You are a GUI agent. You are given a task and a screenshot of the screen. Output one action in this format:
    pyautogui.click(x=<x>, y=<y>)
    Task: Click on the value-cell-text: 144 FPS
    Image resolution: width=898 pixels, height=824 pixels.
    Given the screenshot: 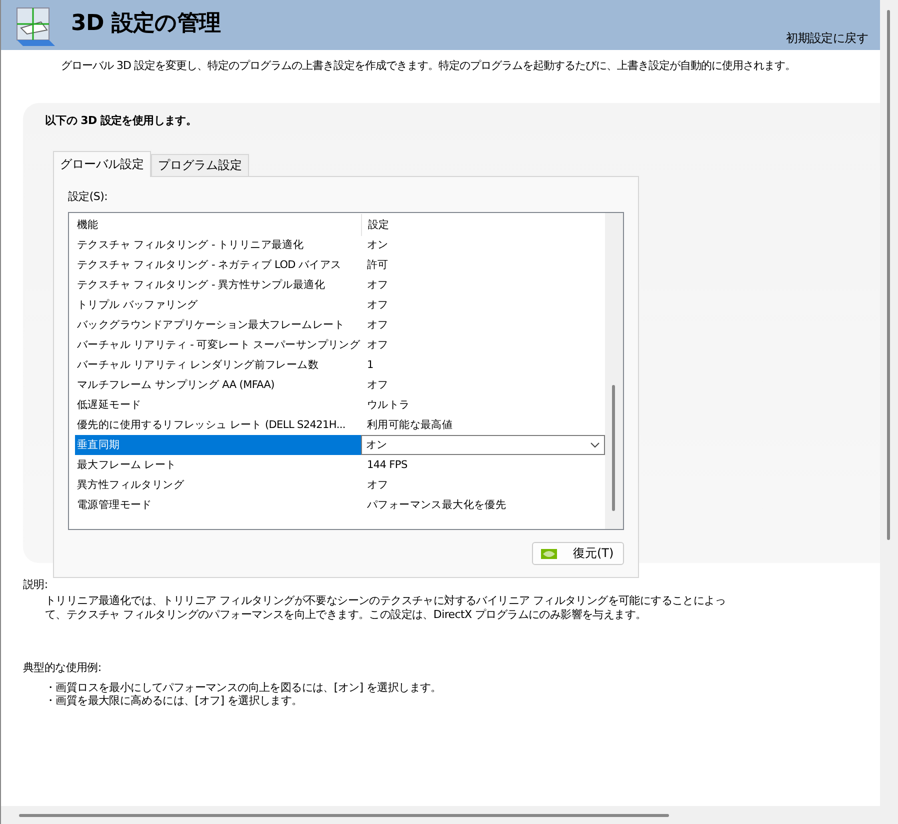 What is the action you would take?
    pyautogui.click(x=387, y=465)
    